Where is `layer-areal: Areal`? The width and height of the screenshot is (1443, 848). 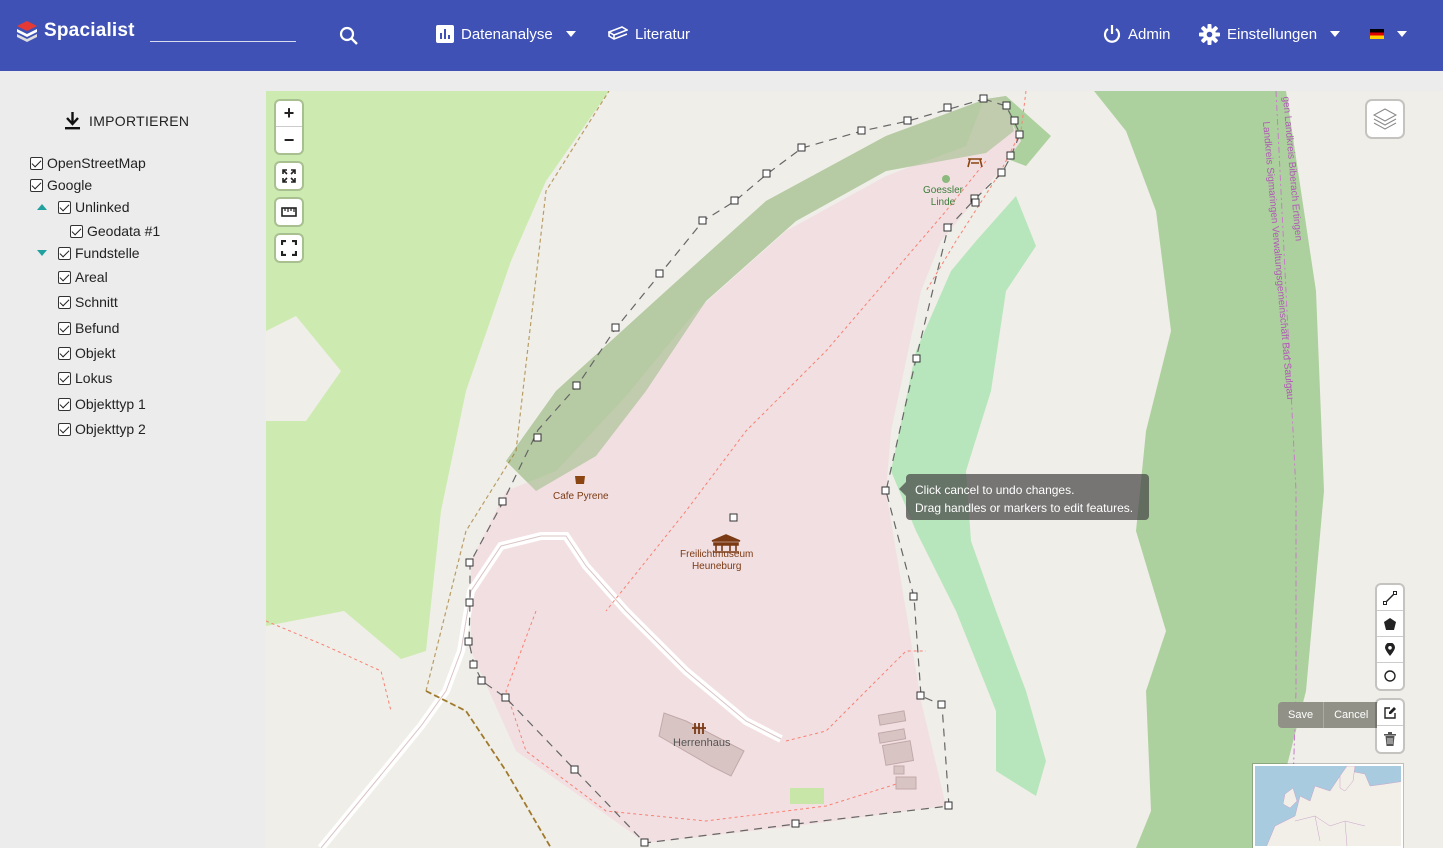 layer-areal: Areal is located at coordinates (83, 277).